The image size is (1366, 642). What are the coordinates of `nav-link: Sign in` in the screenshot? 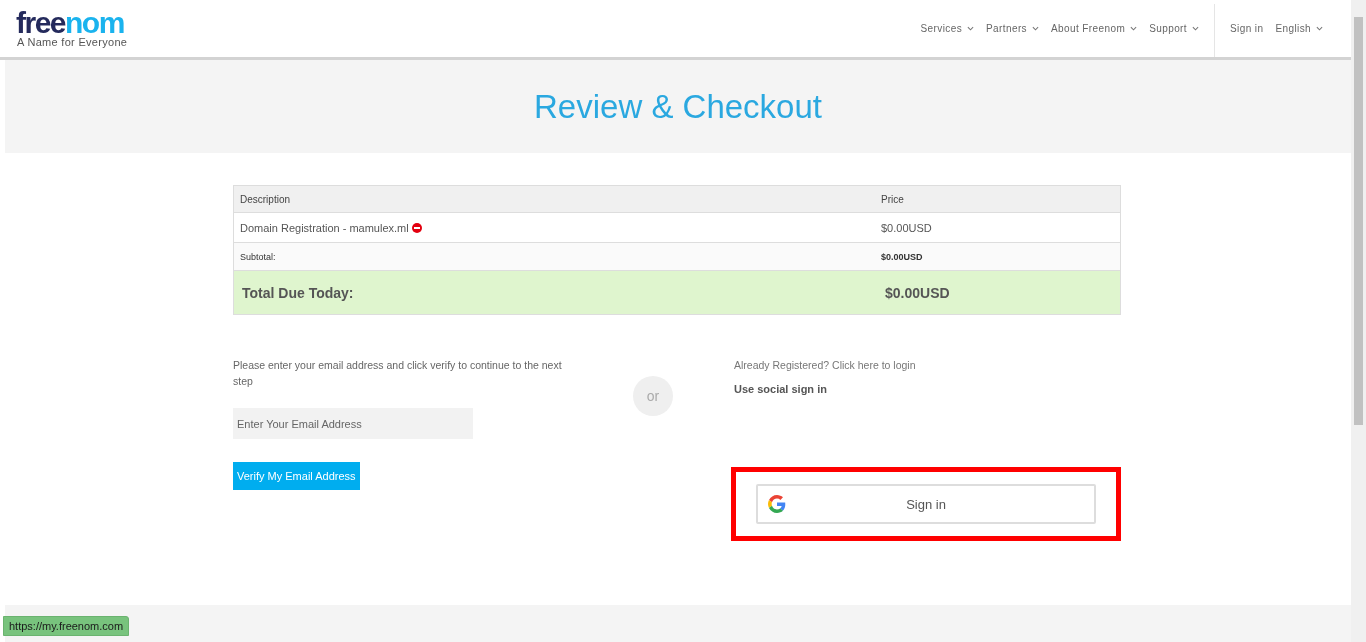 It's located at (1247, 28).